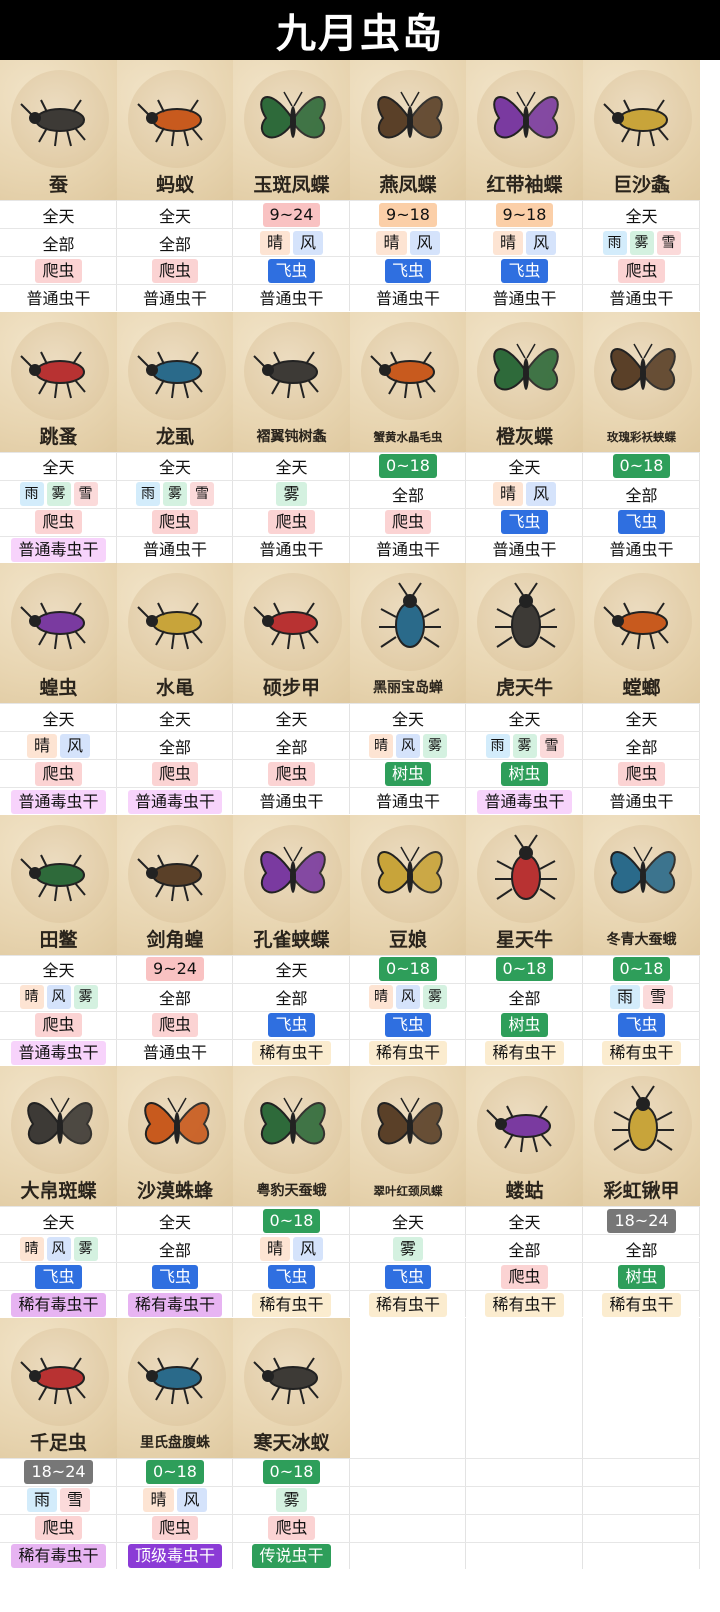 This screenshot has height=1612, width=720. Describe the element at coordinates (58, 550) in the screenshot. I see `bait-badge: 普通毒虫干` at that location.